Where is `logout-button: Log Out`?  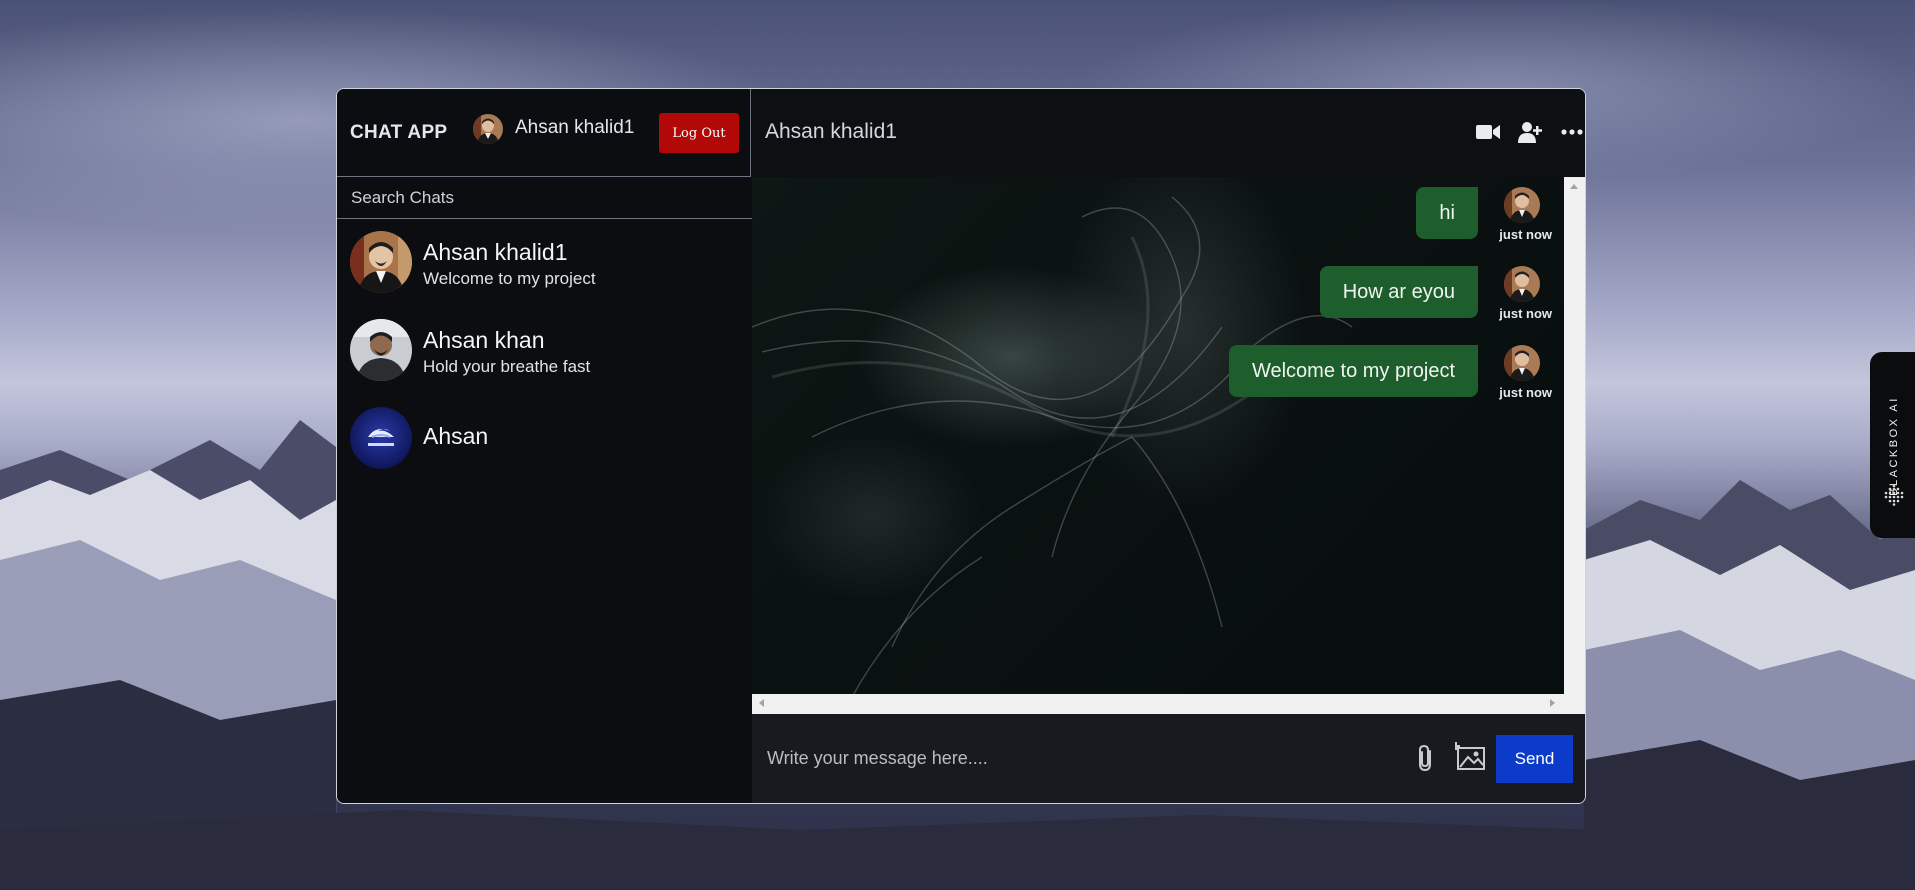 logout-button: Log Out is located at coordinates (699, 133).